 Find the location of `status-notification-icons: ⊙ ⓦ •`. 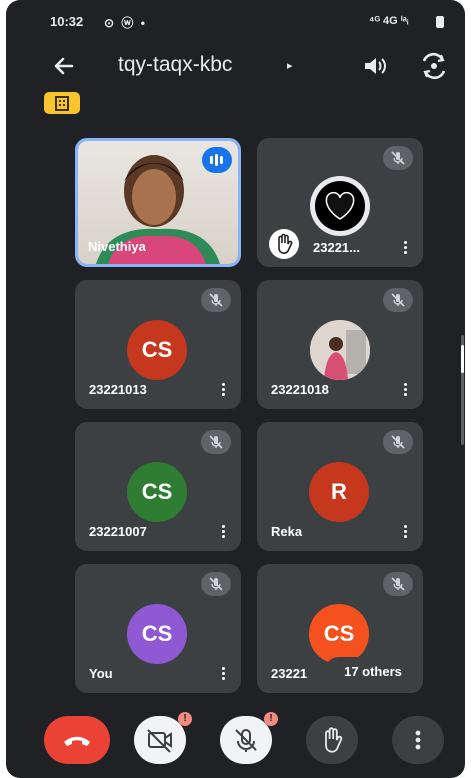

status-notification-icons: ⊙ ⓦ • is located at coordinates (125, 23).